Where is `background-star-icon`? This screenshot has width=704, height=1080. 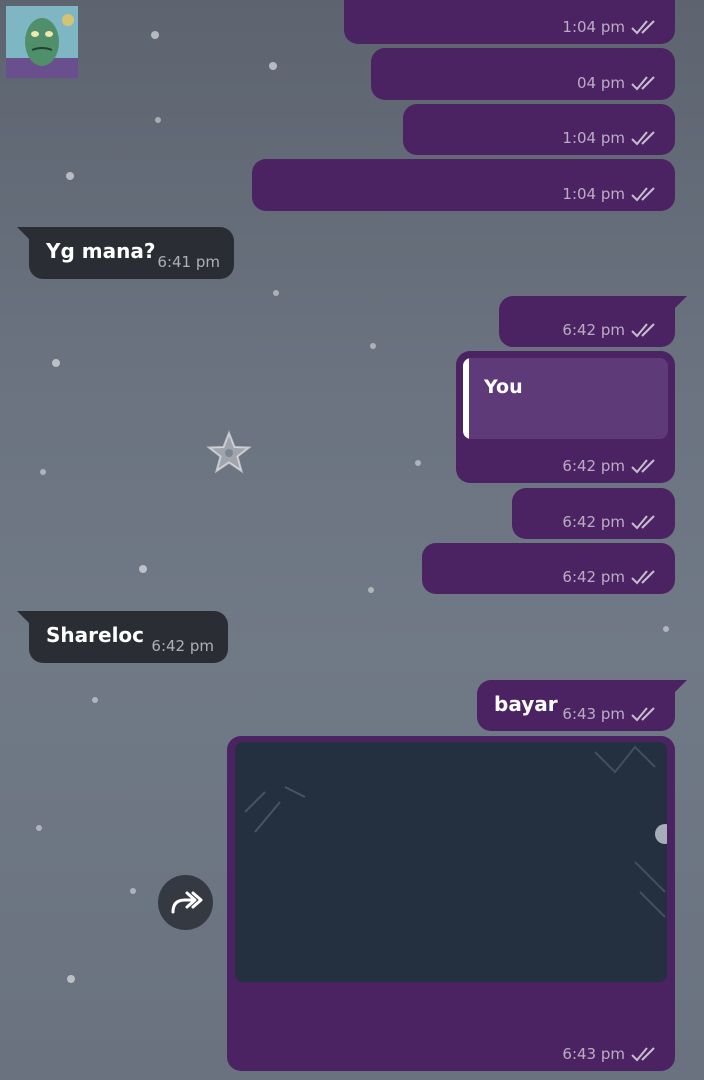
background-star-icon is located at coordinates (229, 452).